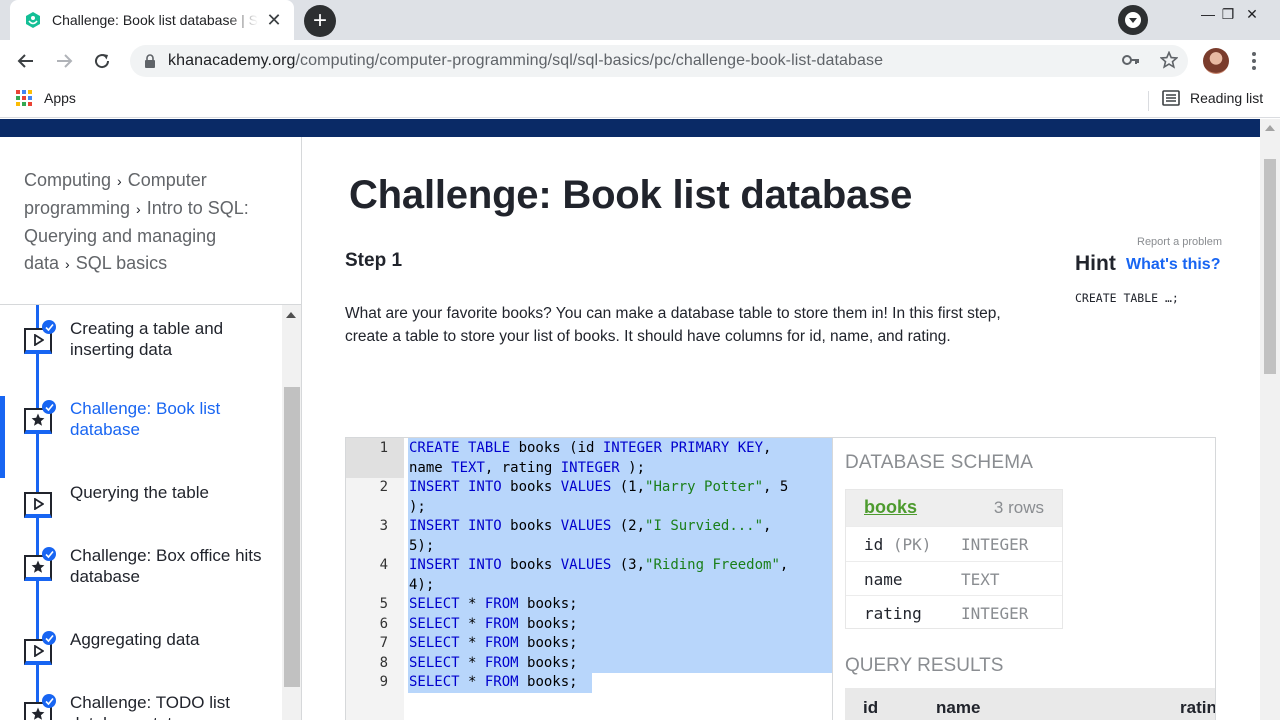 The width and height of the screenshot is (1280, 720). Describe the element at coordinates (67, 180) in the screenshot. I see `breadcrumb-computing: Computing` at that location.